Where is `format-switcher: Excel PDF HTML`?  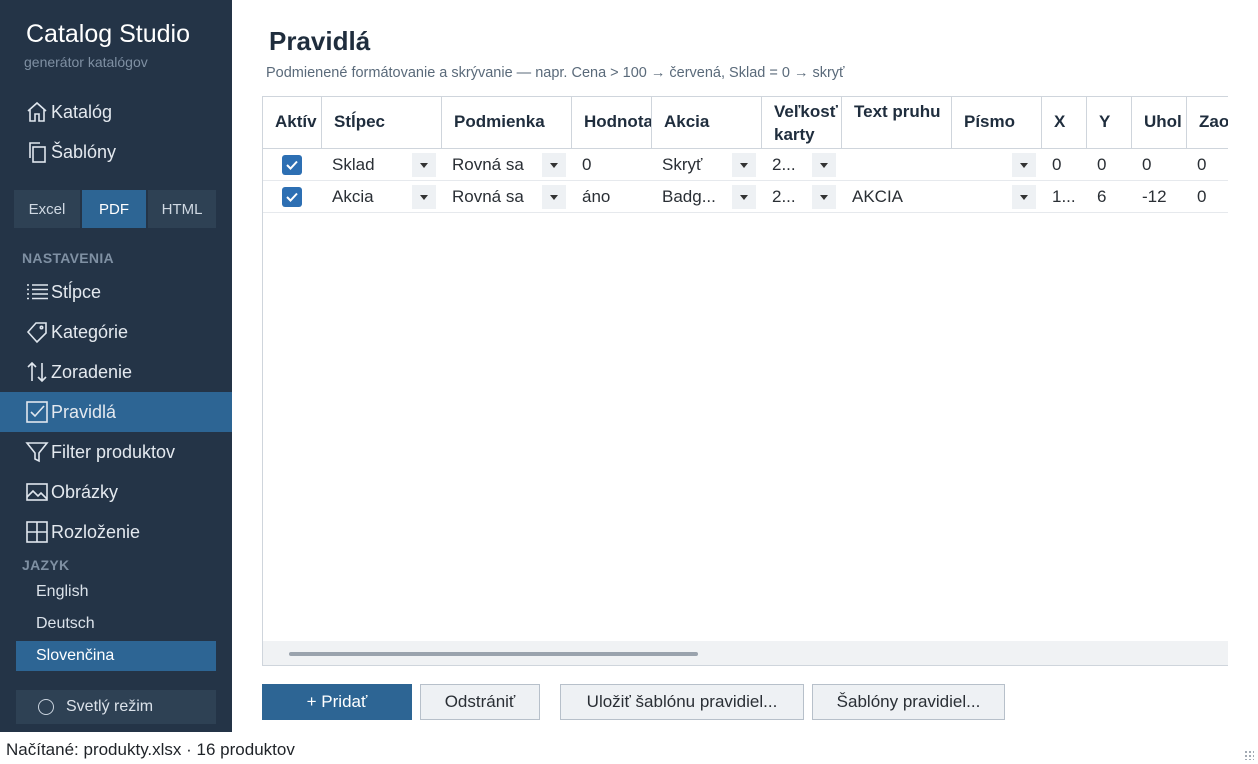 format-switcher: Excel PDF HTML is located at coordinates (115, 209).